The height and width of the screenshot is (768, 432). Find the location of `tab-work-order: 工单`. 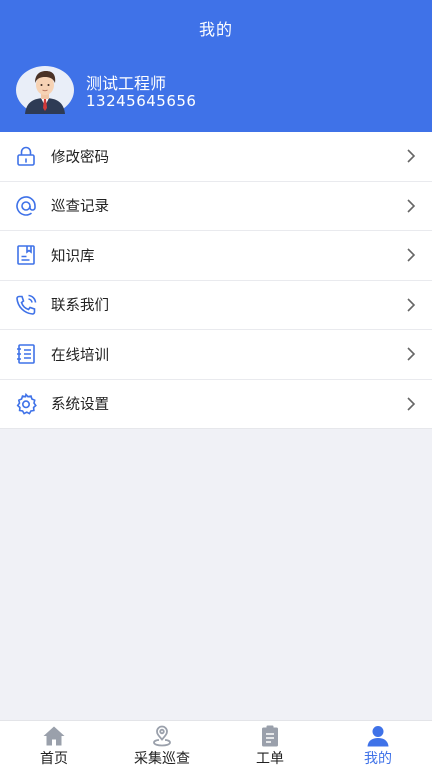

tab-work-order: 工单 is located at coordinates (270, 744).